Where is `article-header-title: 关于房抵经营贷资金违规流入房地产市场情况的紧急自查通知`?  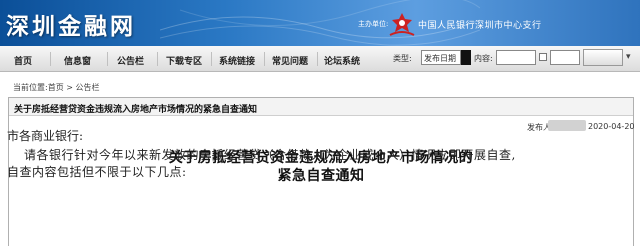 article-header-title: 关于房抵经营贷资金违规流入房地产市场情况的紧急自查通知 is located at coordinates (136, 110).